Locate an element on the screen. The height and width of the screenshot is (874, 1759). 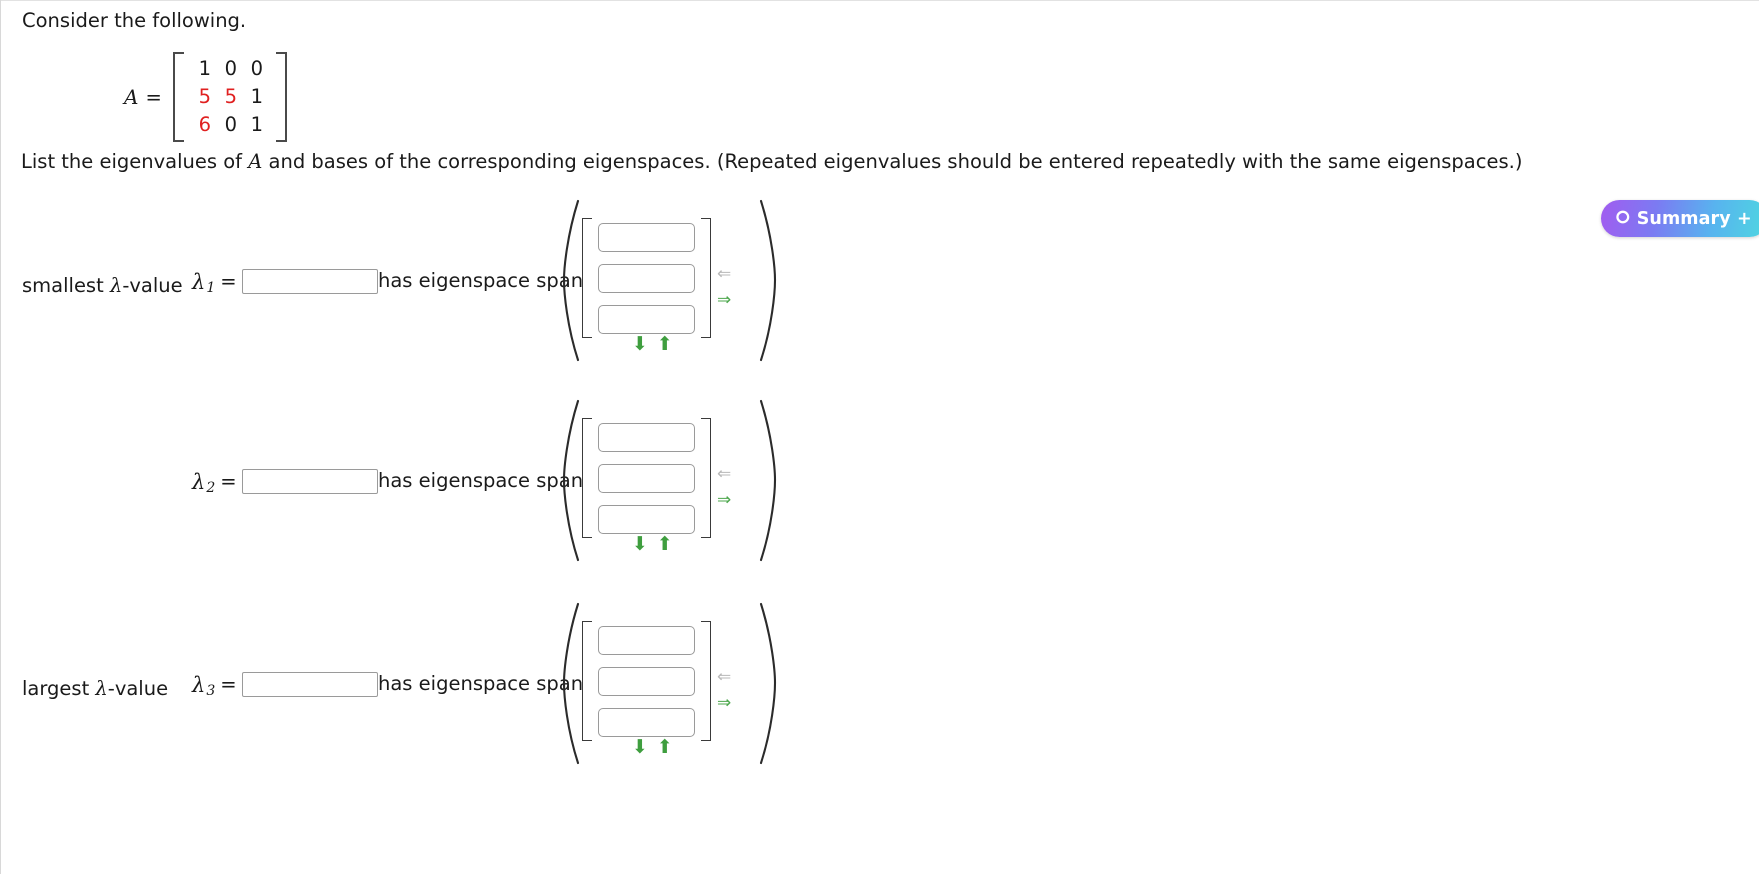
circle-plus-icon: ⭘ is located at coordinates (1623, 218).